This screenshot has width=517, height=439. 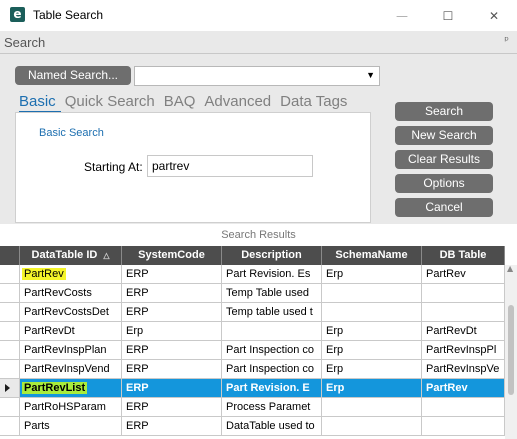 What do you see at coordinates (71, 331) in the screenshot?
I see `cell-datatable-id: PartRevDt` at bounding box center [71, 331].